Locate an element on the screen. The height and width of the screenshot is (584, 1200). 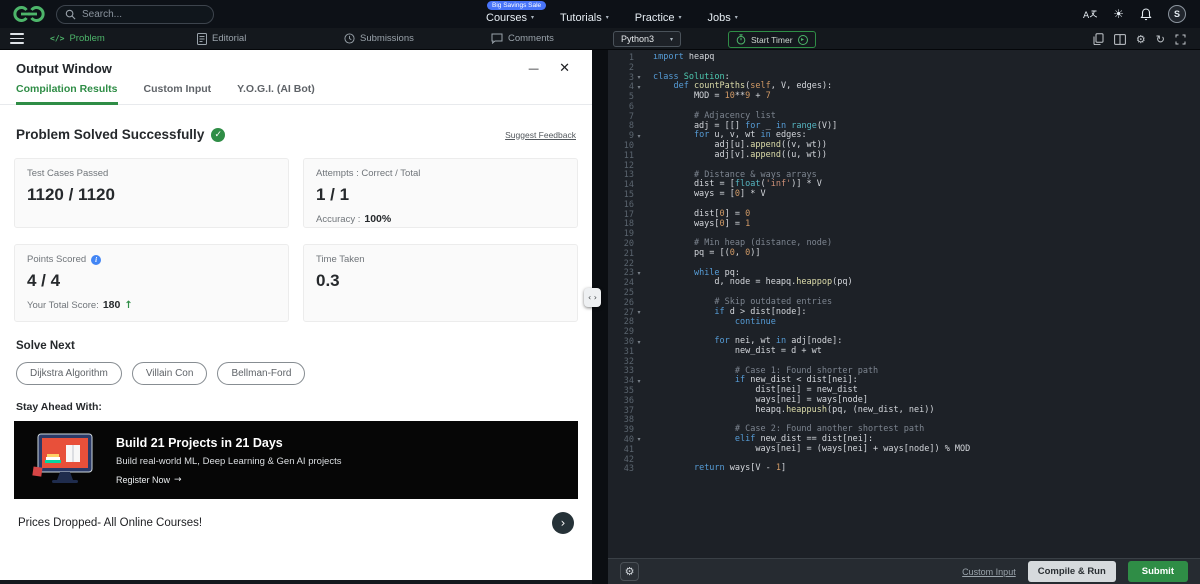
time-taken-value: 0.3 is located at coordinates (328, 280).